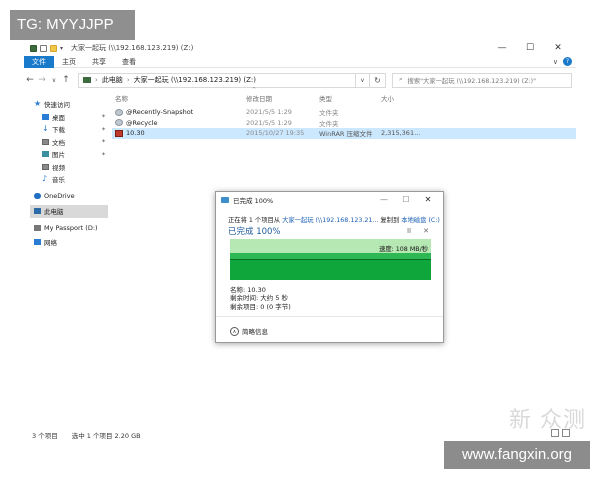 The height and width of the screenshot is (480, 600). I want to click on video-icon, so click(45, 166).